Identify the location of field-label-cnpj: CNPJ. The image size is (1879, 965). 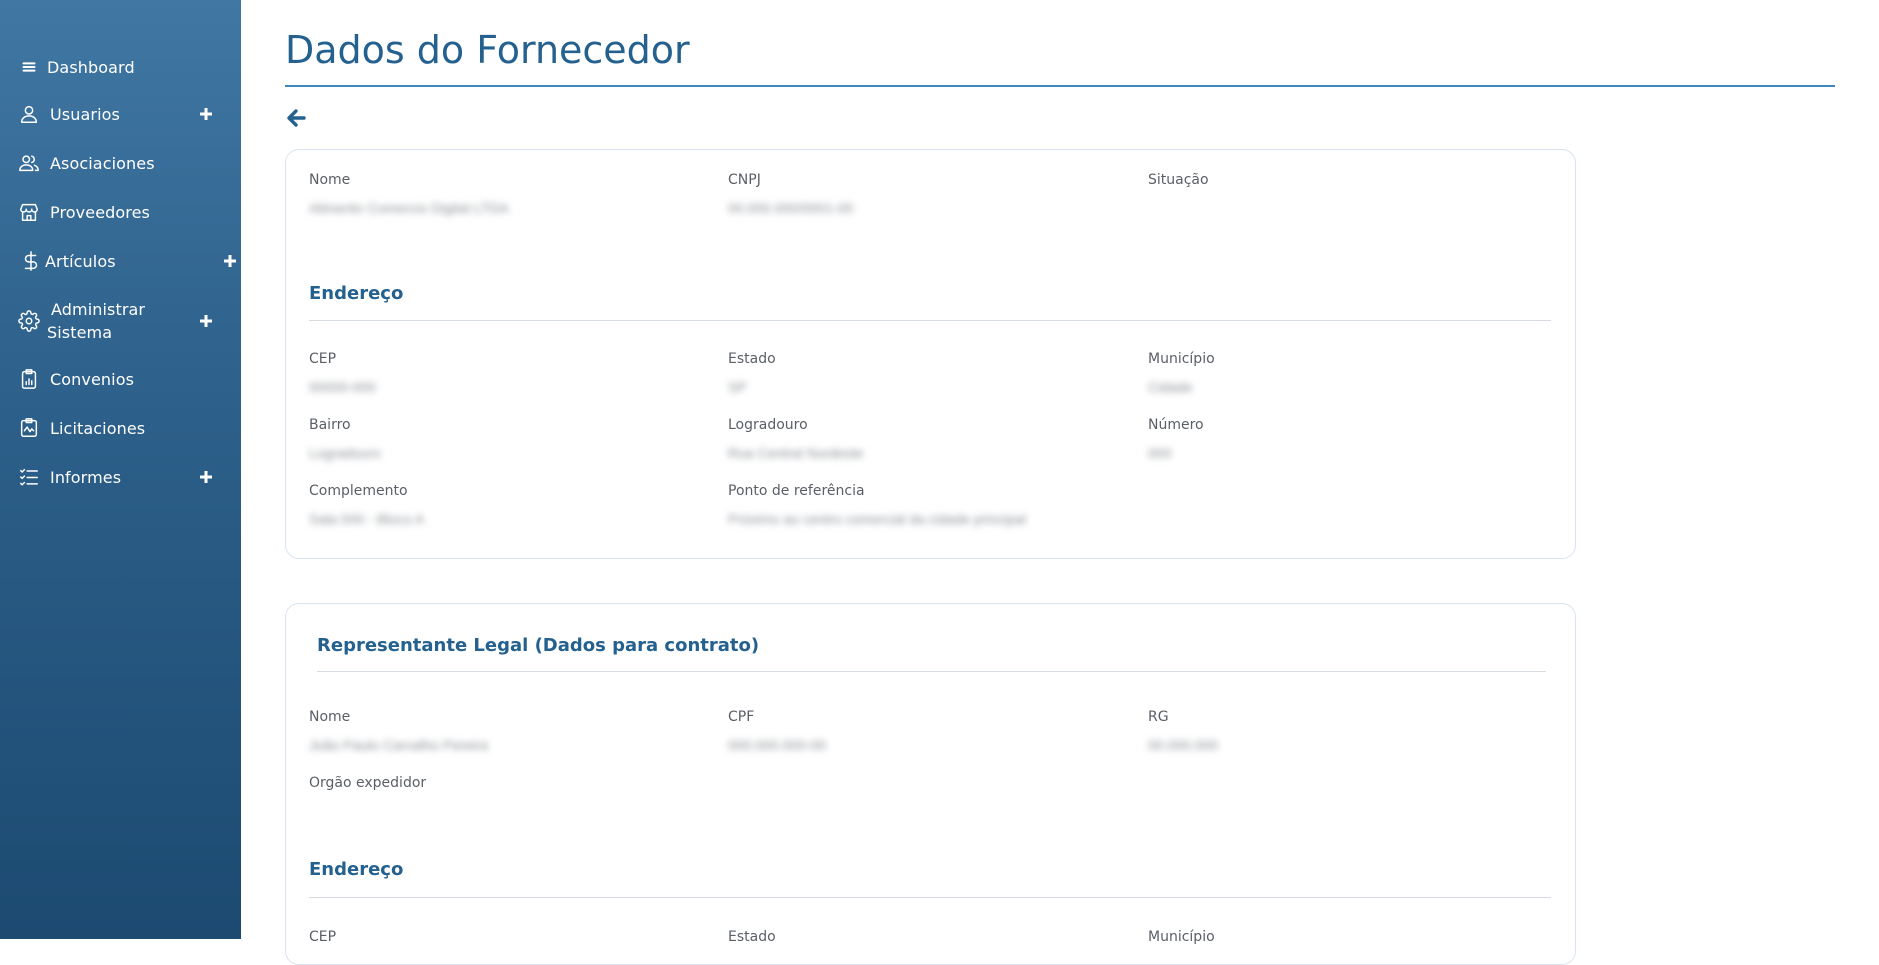
(744, 180).